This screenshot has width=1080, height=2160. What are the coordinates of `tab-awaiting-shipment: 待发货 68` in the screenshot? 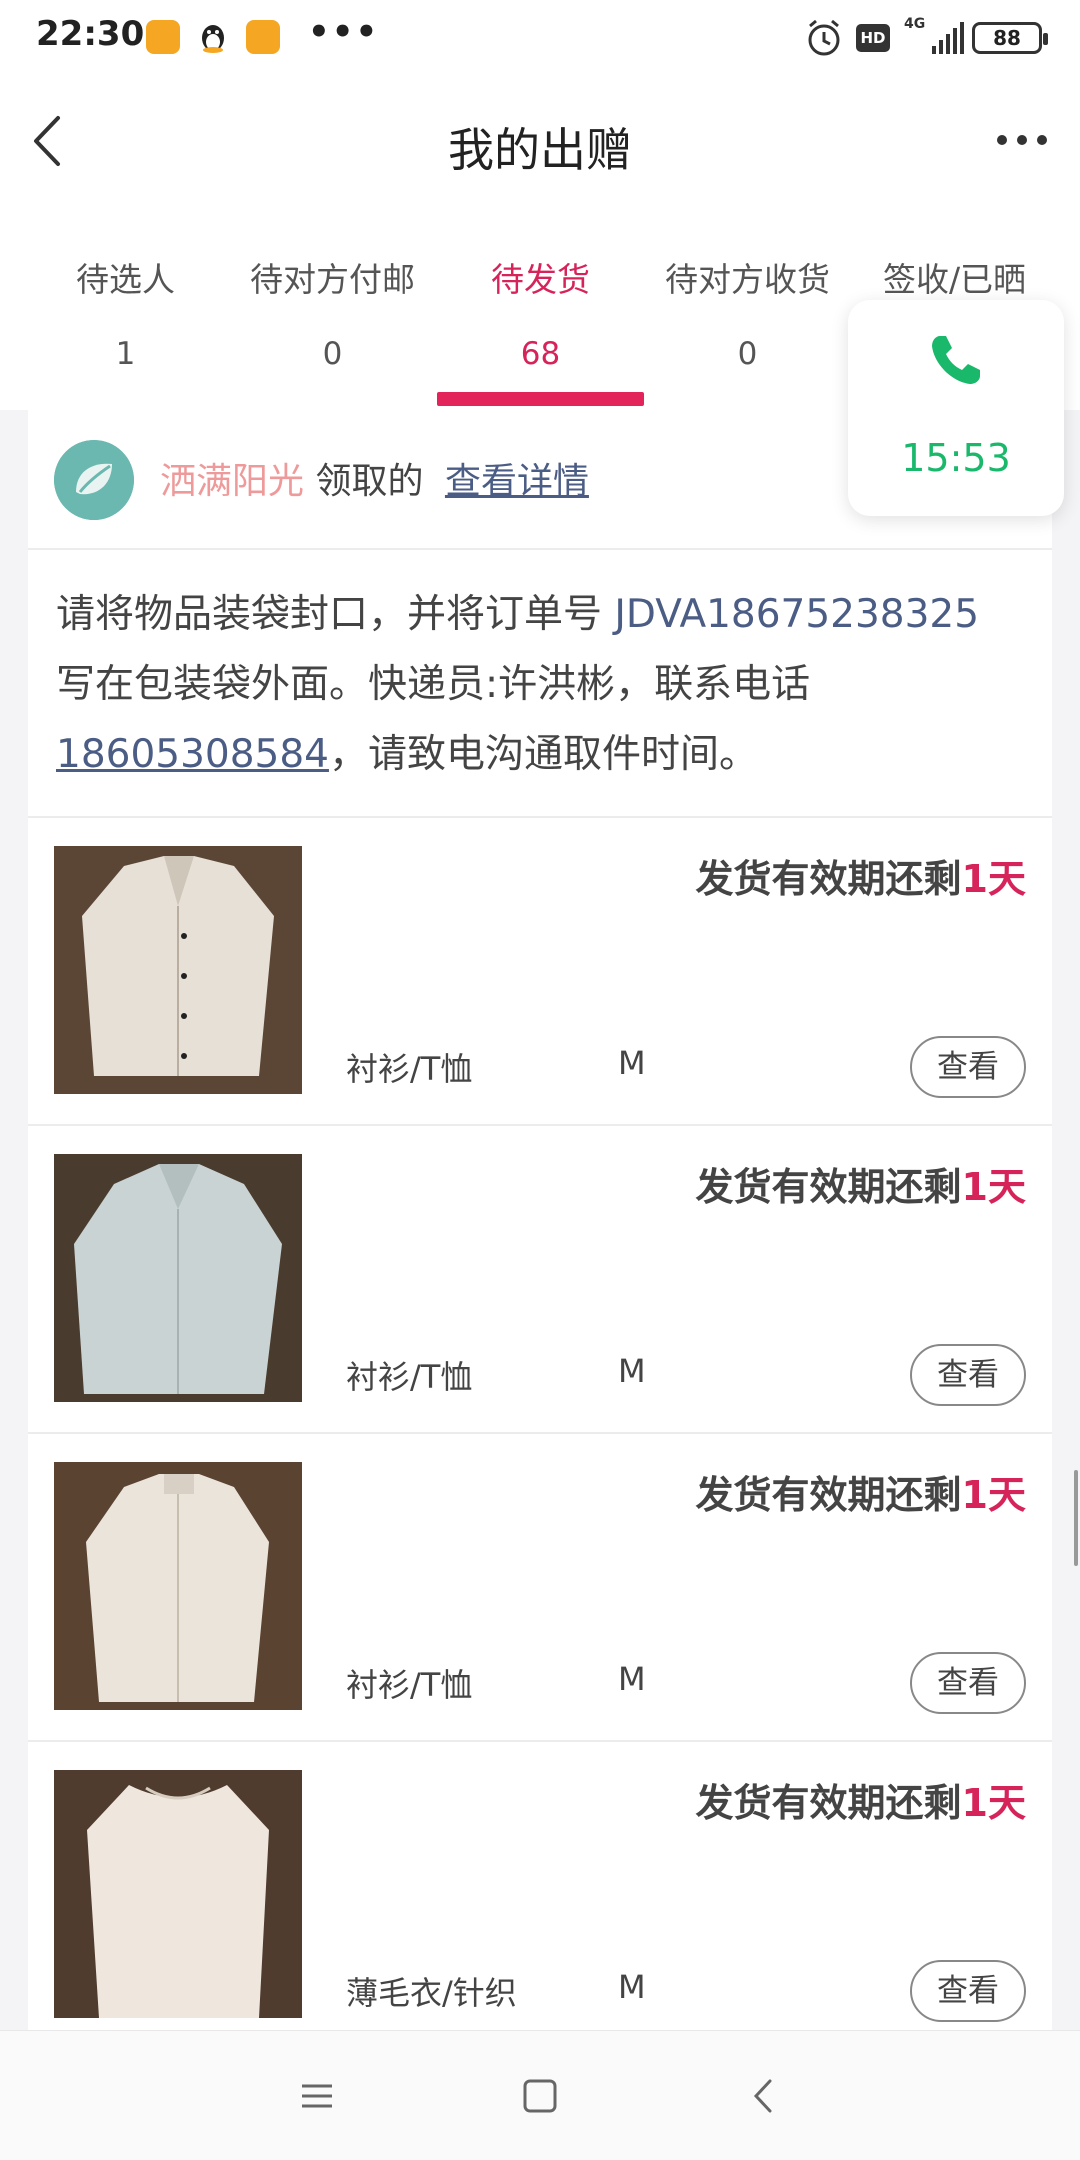 It's located at (540, 333).